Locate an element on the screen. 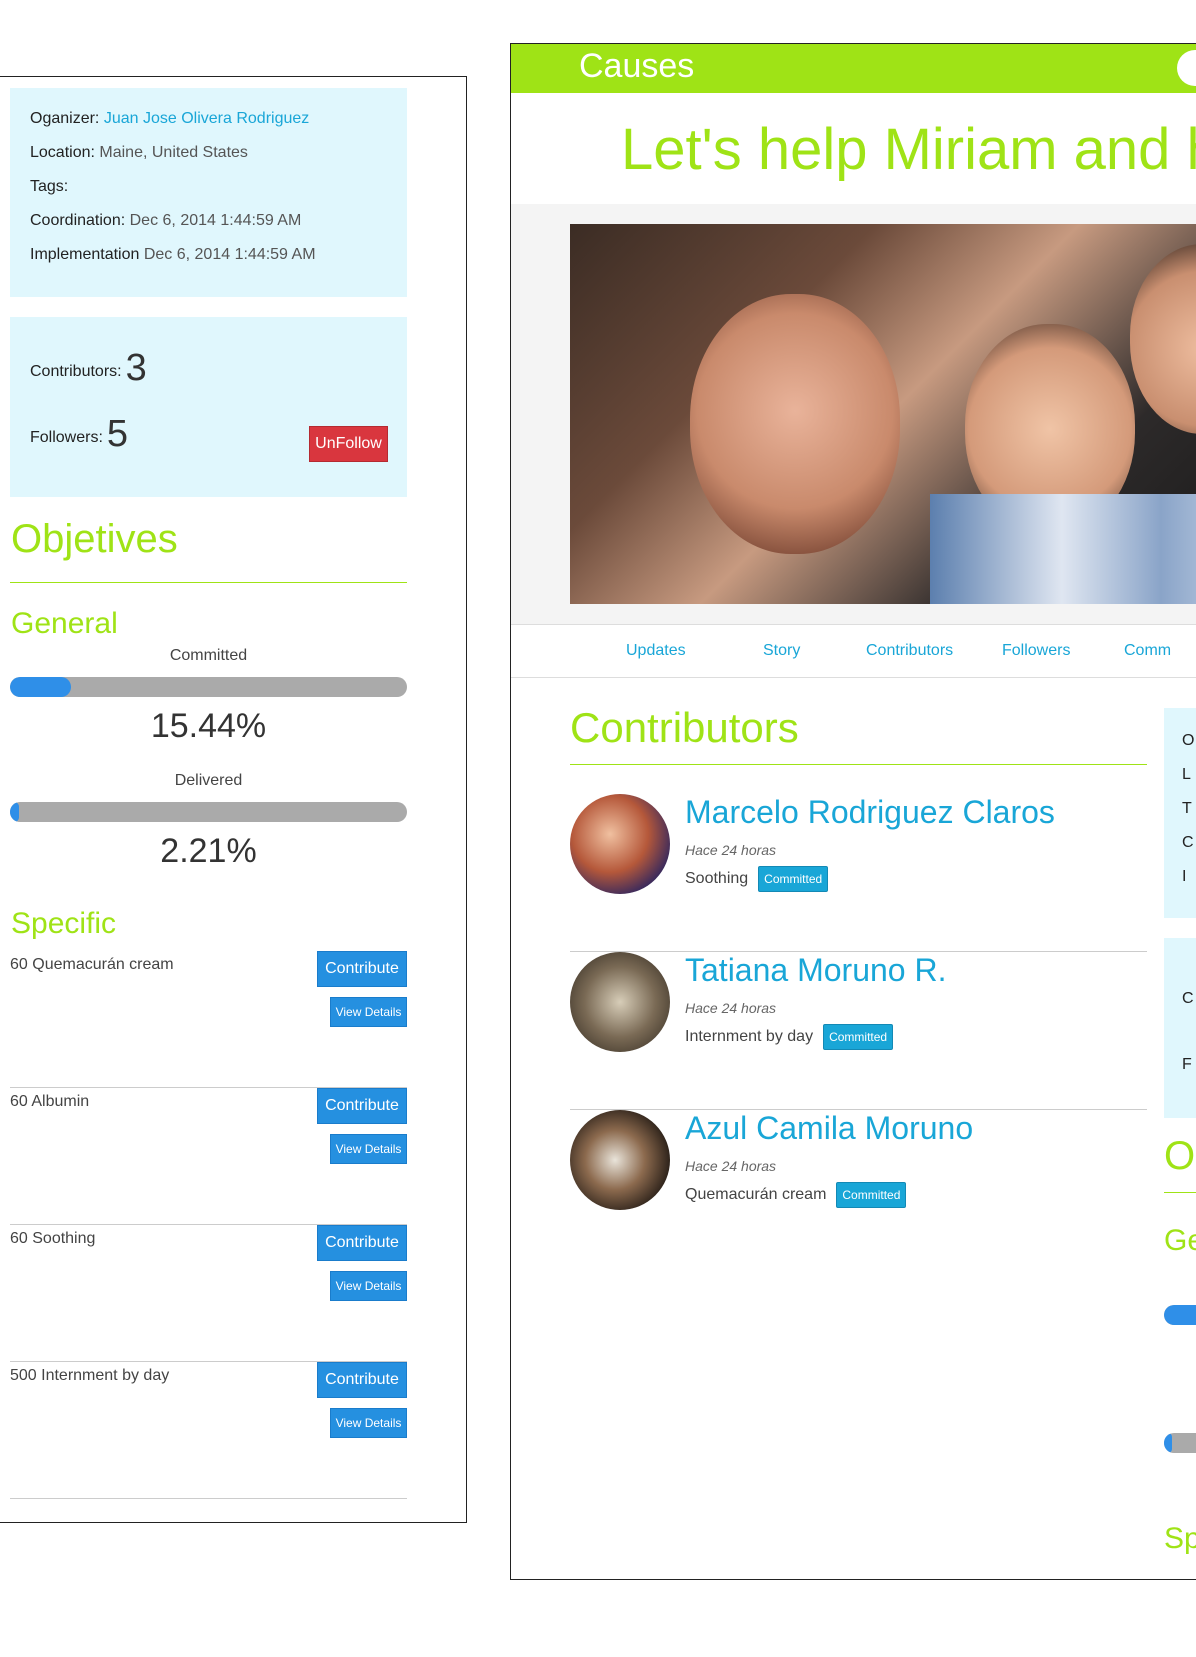 The height and width of the screenshot is (1657, 1196). contributor-name: Tatiana Moruno R. is located at coordinates (815, 970).